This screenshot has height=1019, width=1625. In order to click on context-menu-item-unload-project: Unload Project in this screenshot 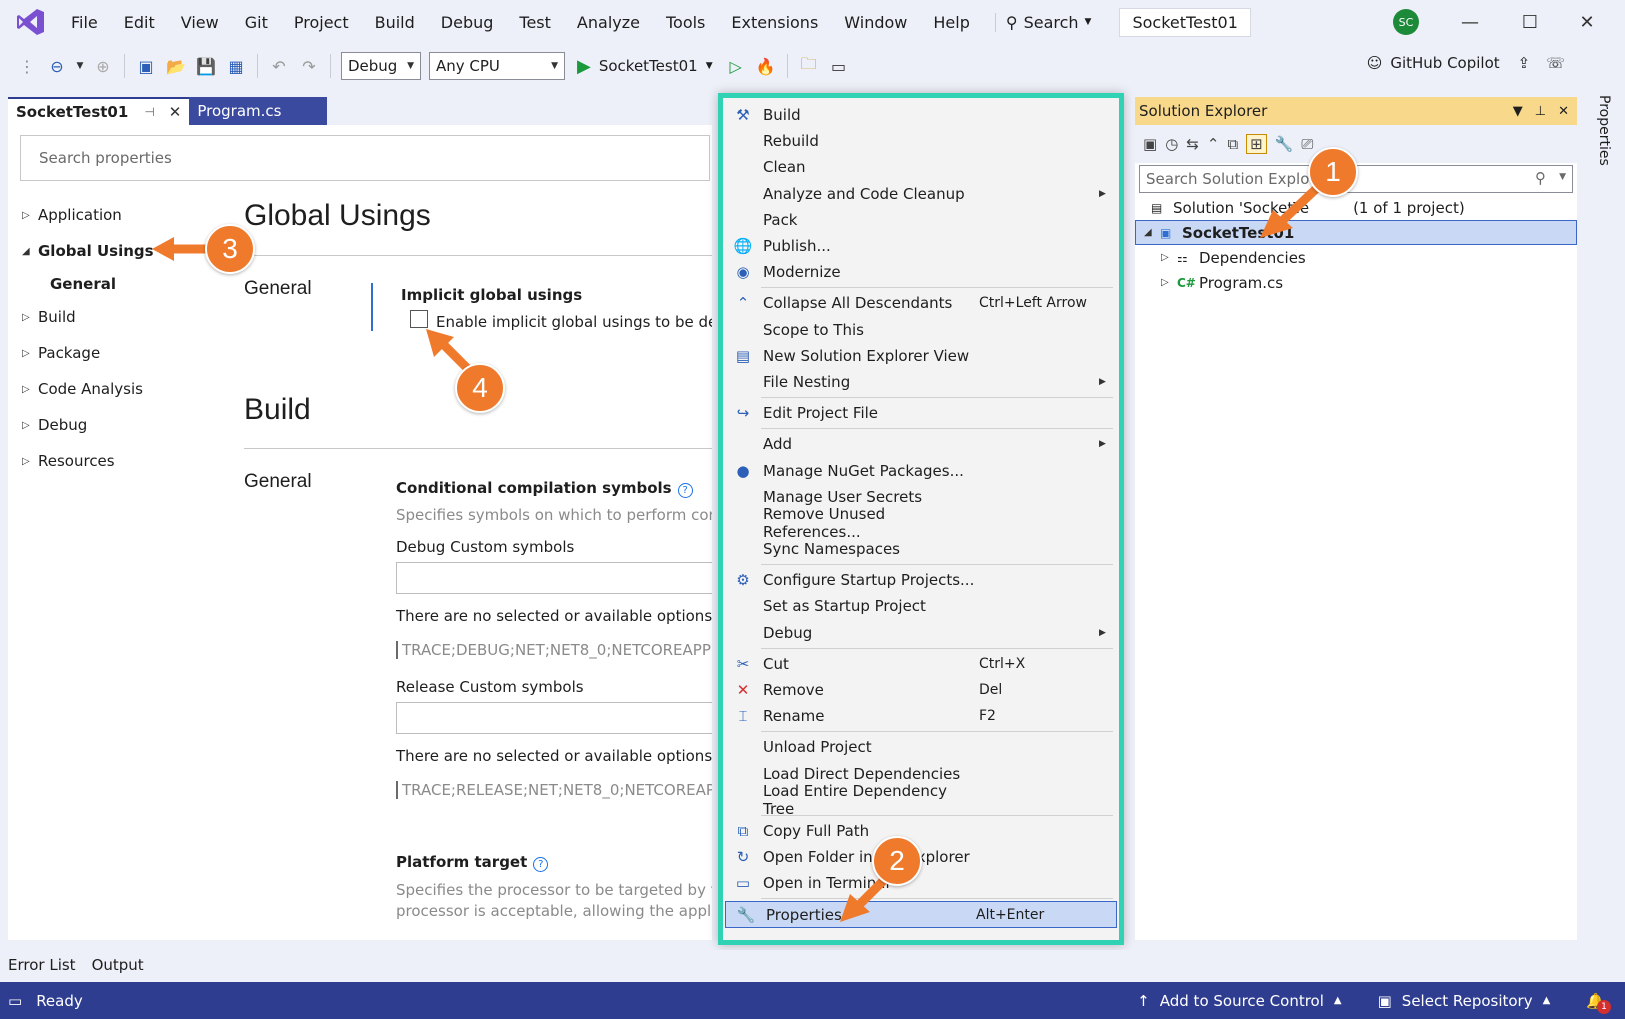, I will do `click(921, 747)`.